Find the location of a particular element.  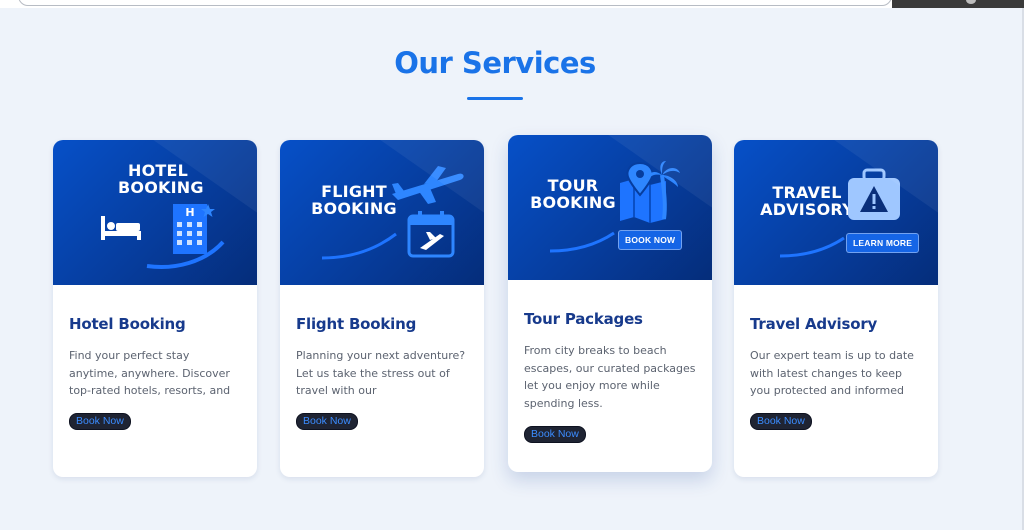

card-title: Travel Advisory is located at coordinates (814, 324).